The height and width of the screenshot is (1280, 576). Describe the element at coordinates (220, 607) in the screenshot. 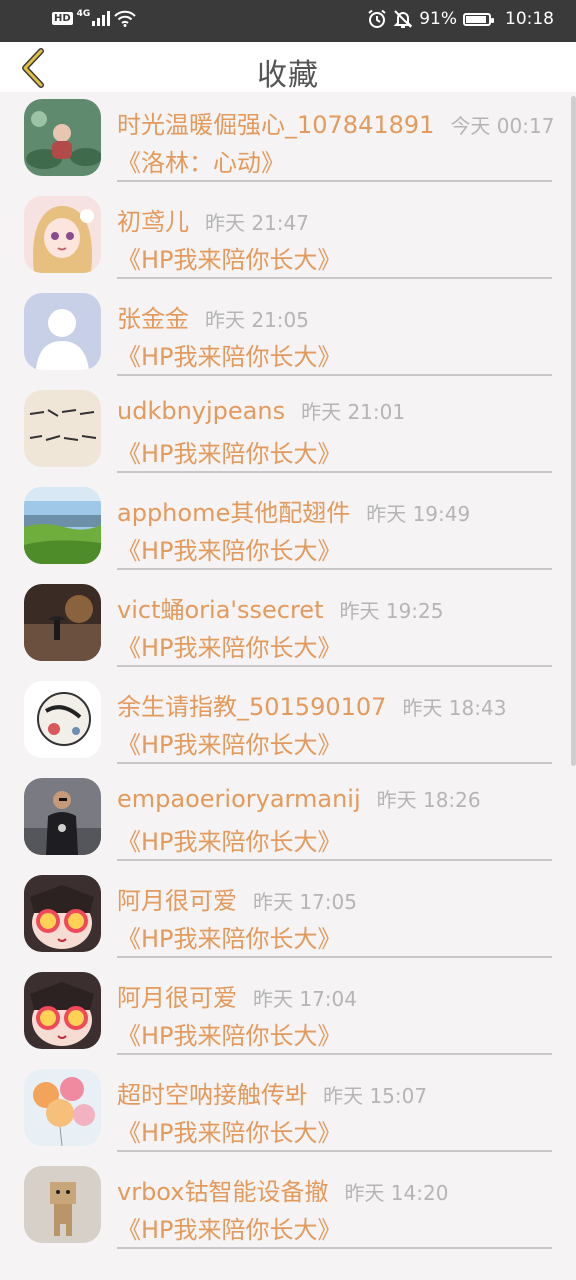

I see `username: vict蛹oria'ssecret` at that location.